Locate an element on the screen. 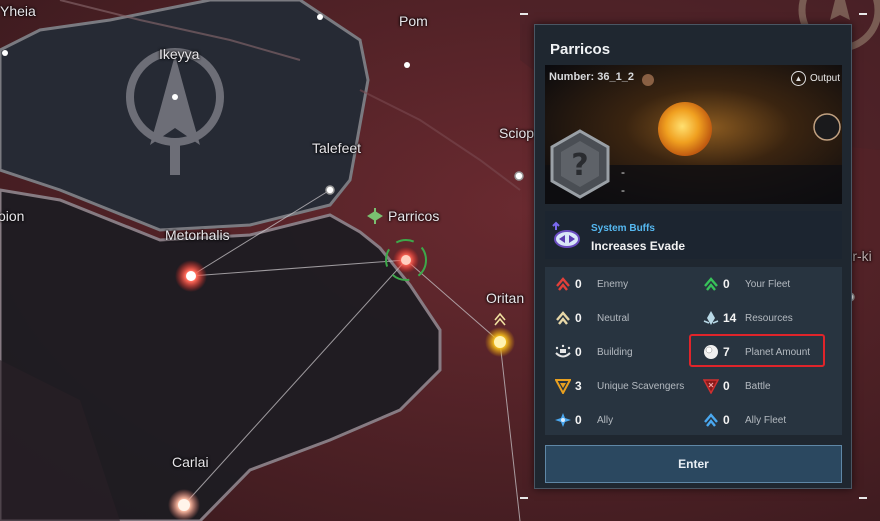  system-label-carlai: Carlai is located at coordinates (190, 462).